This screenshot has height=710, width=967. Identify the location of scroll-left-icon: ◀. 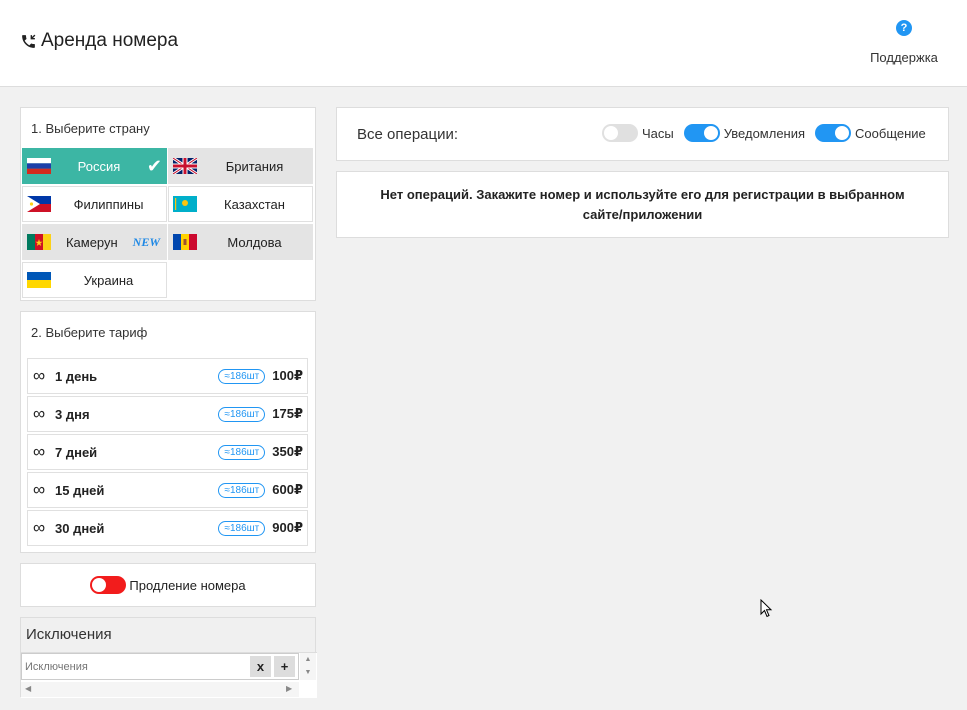
(28, 688).